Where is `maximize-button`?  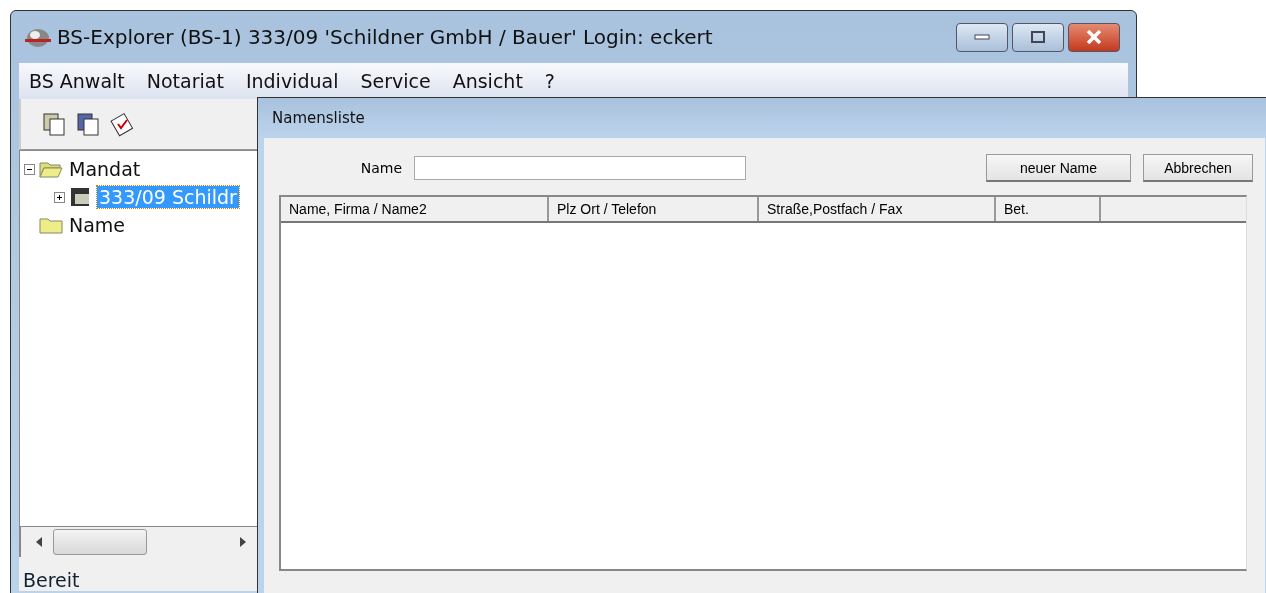
maximize-button is located at coordinates (1038, 37).